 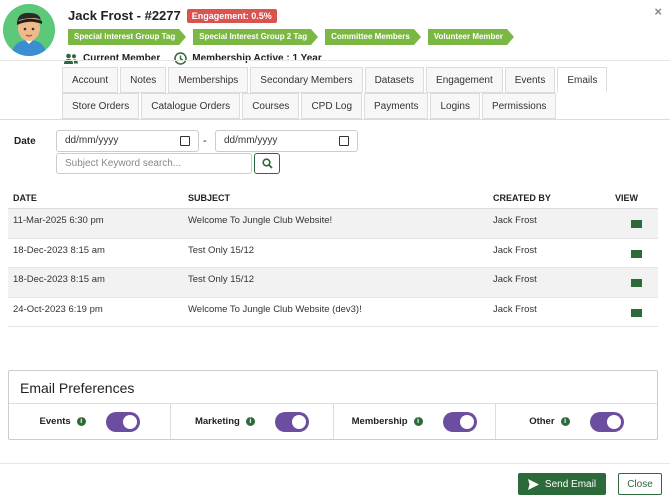 What do you see at coordinates (55, 421) in the screenshot?
I see `pref-label: Events` at bounding box center [55, 421].